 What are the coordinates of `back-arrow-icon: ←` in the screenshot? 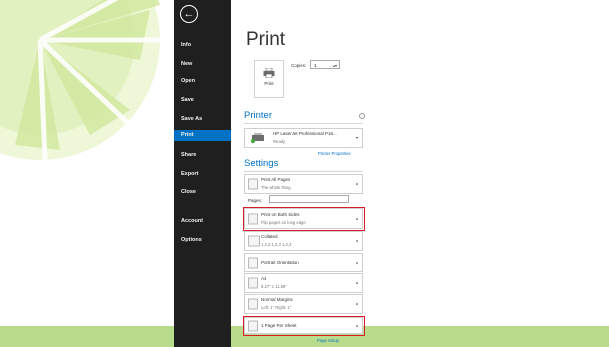 It's located at (189, 14).